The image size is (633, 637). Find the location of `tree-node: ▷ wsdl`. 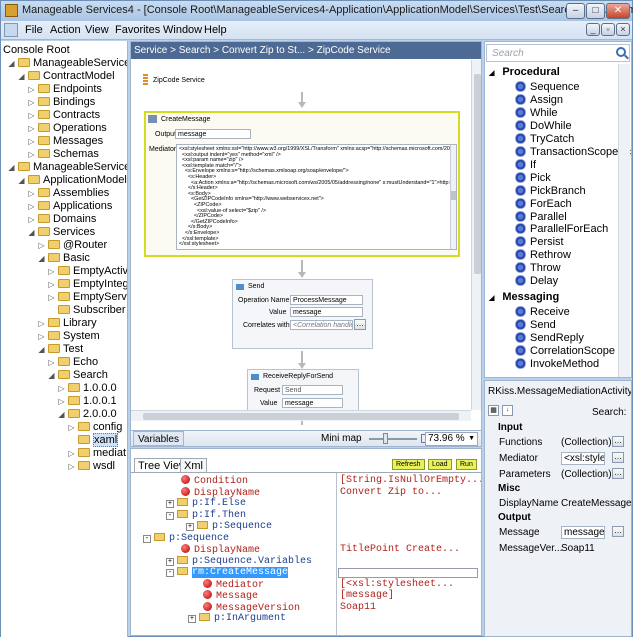

tree-node: ▷ wsdl is located at coordinates (91, 466).